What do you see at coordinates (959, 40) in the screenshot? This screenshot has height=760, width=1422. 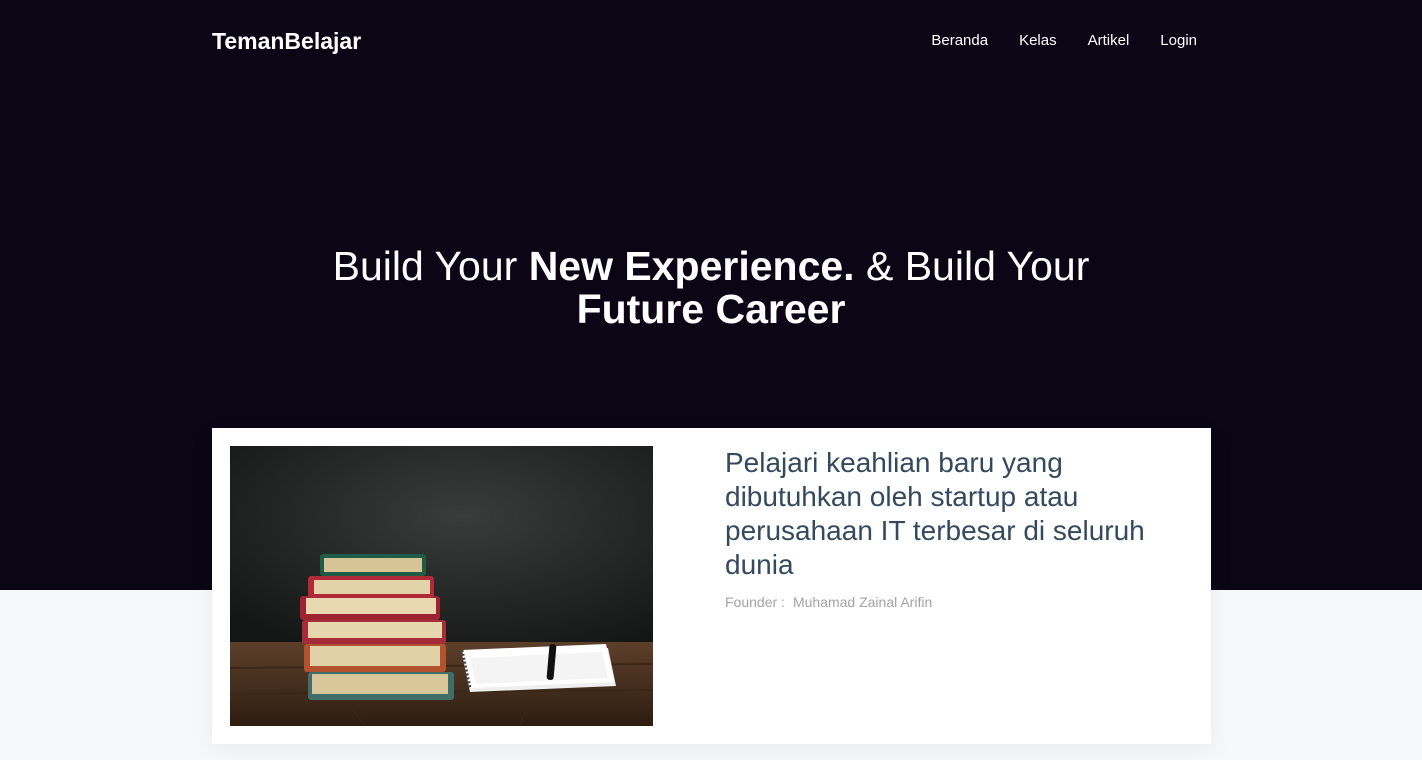 I see `nav-item-beranda: Beranda` at bounding box center [959, 40].